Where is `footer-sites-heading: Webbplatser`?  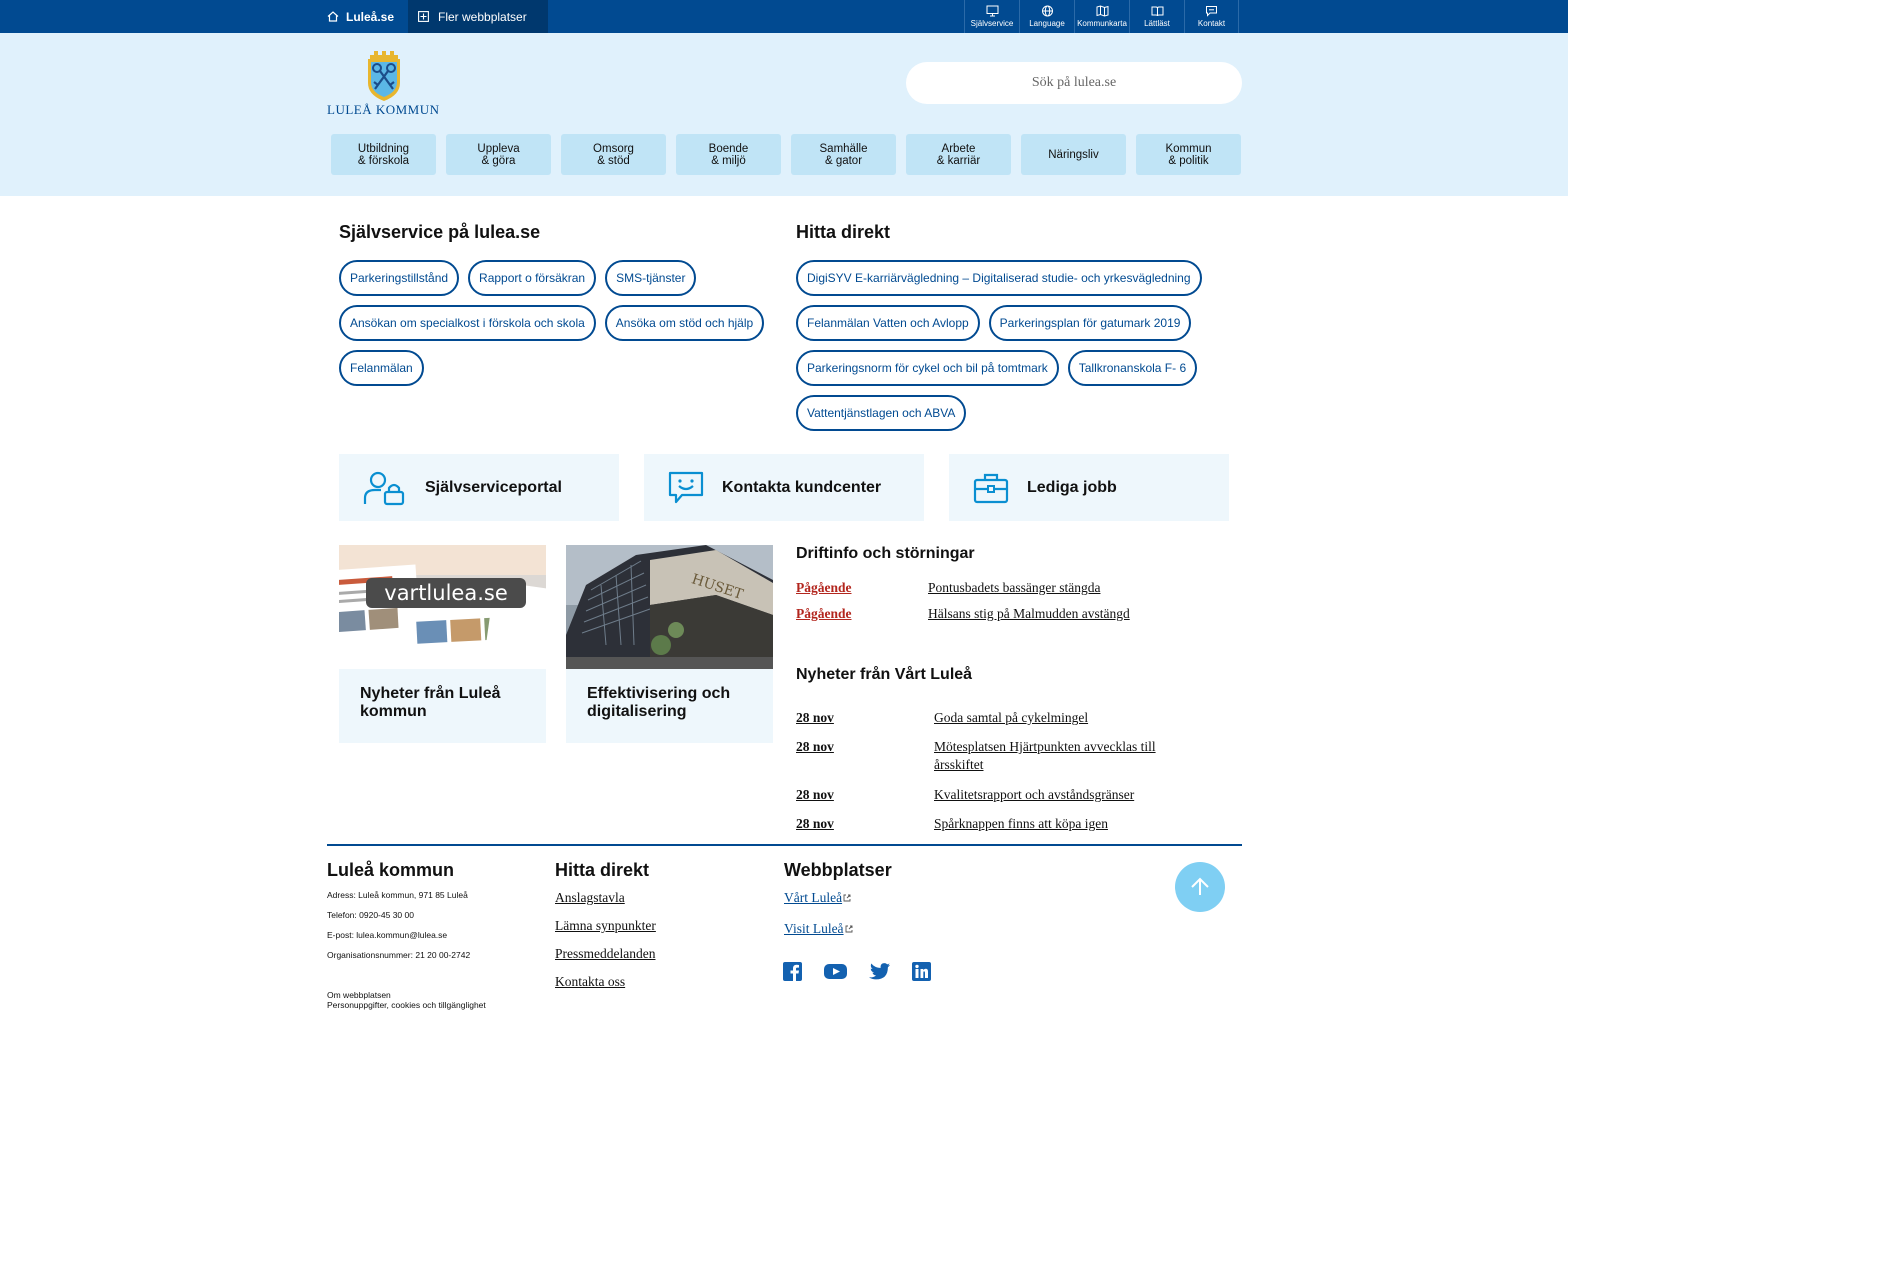 footer-sites-heading: Webbplatser is located at coordinates (838, 870).